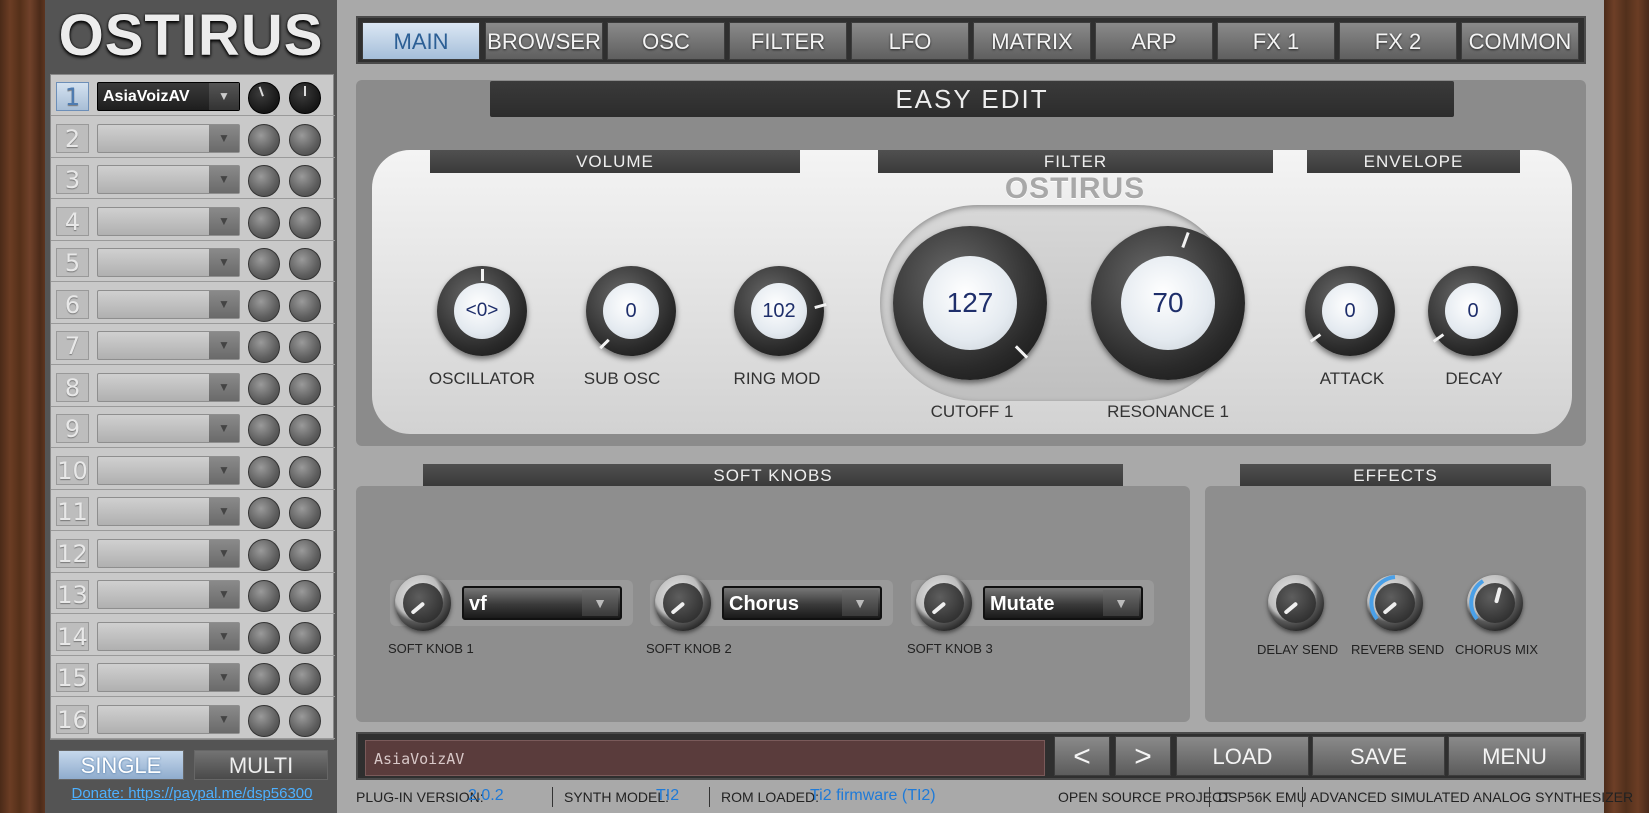 This screenshot has width=1649, height=813. Describe the element at coordinates (970, 303) in the screenshot. I see `cutoff-knob: 127` at that location.